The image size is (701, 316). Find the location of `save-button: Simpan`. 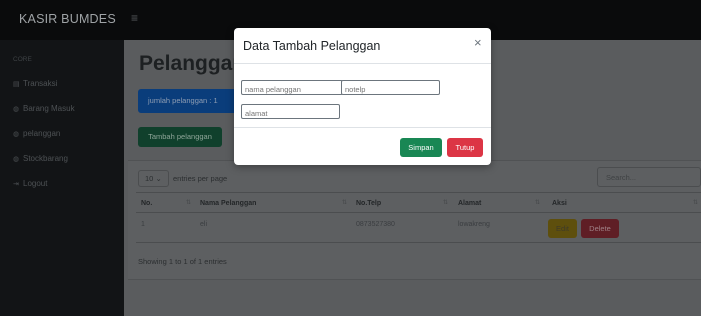

save-button: Simpan is located at coordinates (421, 147).